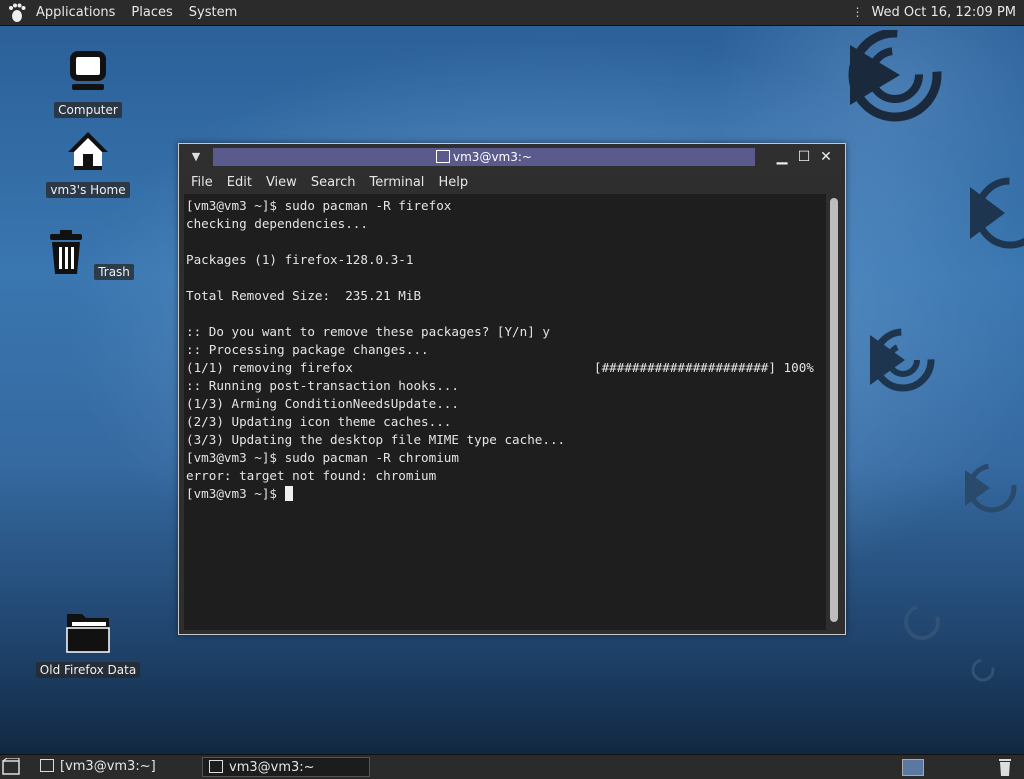 The width and height of the screenshot is (1024, 779). Describe the element at coordinates (17, 13) in the screenshot. I see `gnome-foot-icon` at that location.